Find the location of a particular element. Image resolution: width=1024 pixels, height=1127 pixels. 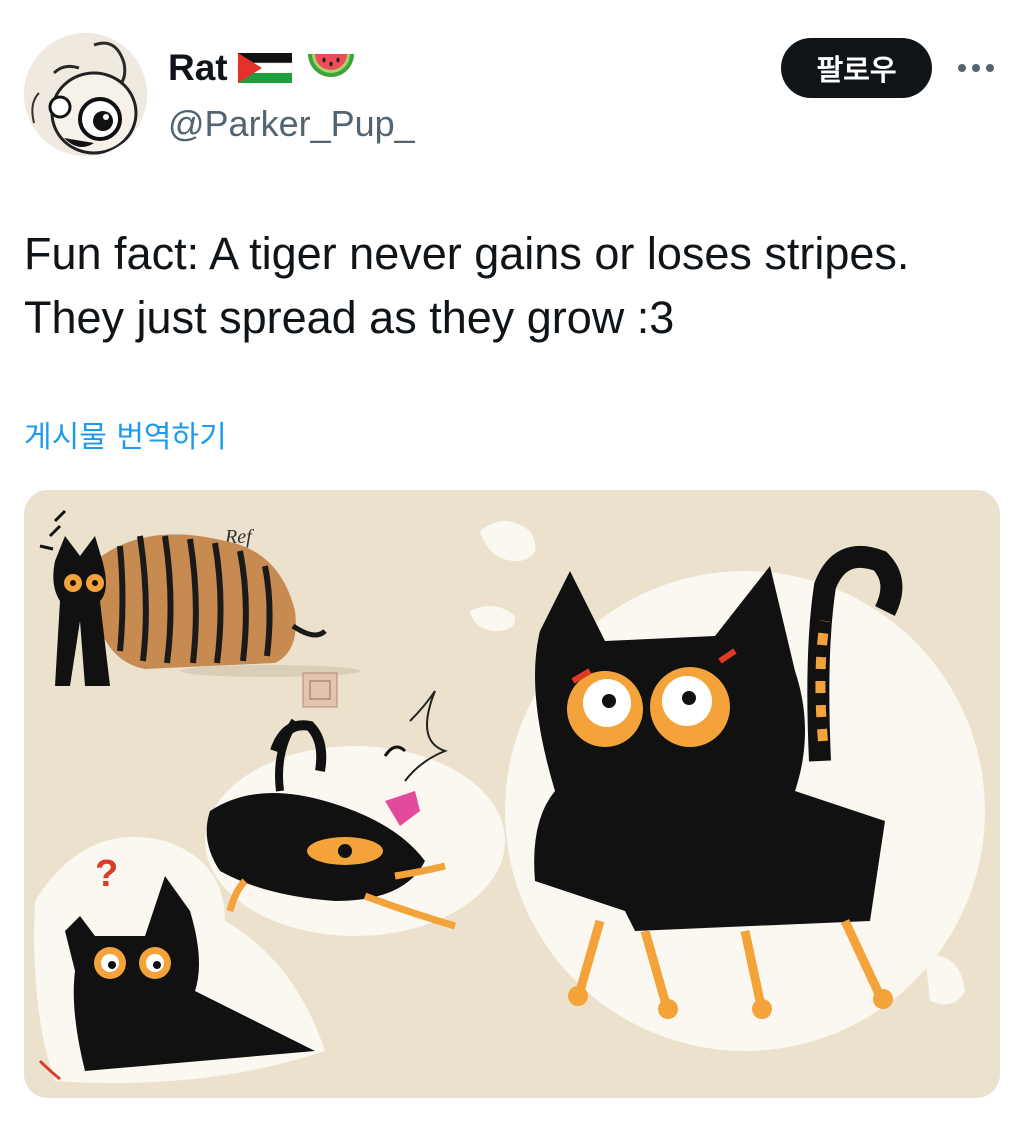

more-dots-icon is located at coordinates (976, 68).